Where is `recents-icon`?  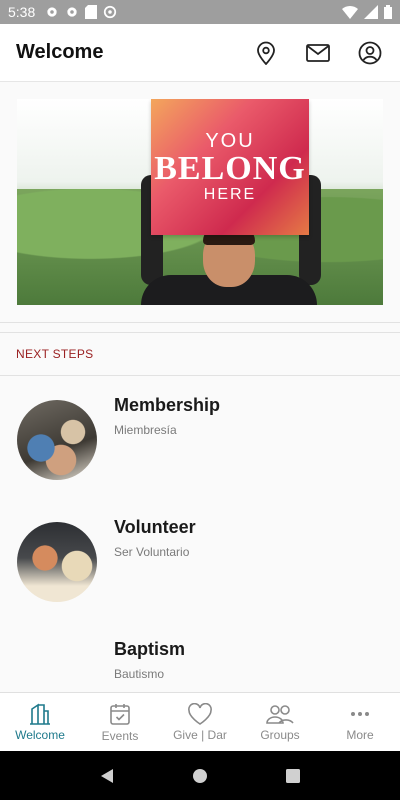
recents-icon is located at coordinates (293, 776).